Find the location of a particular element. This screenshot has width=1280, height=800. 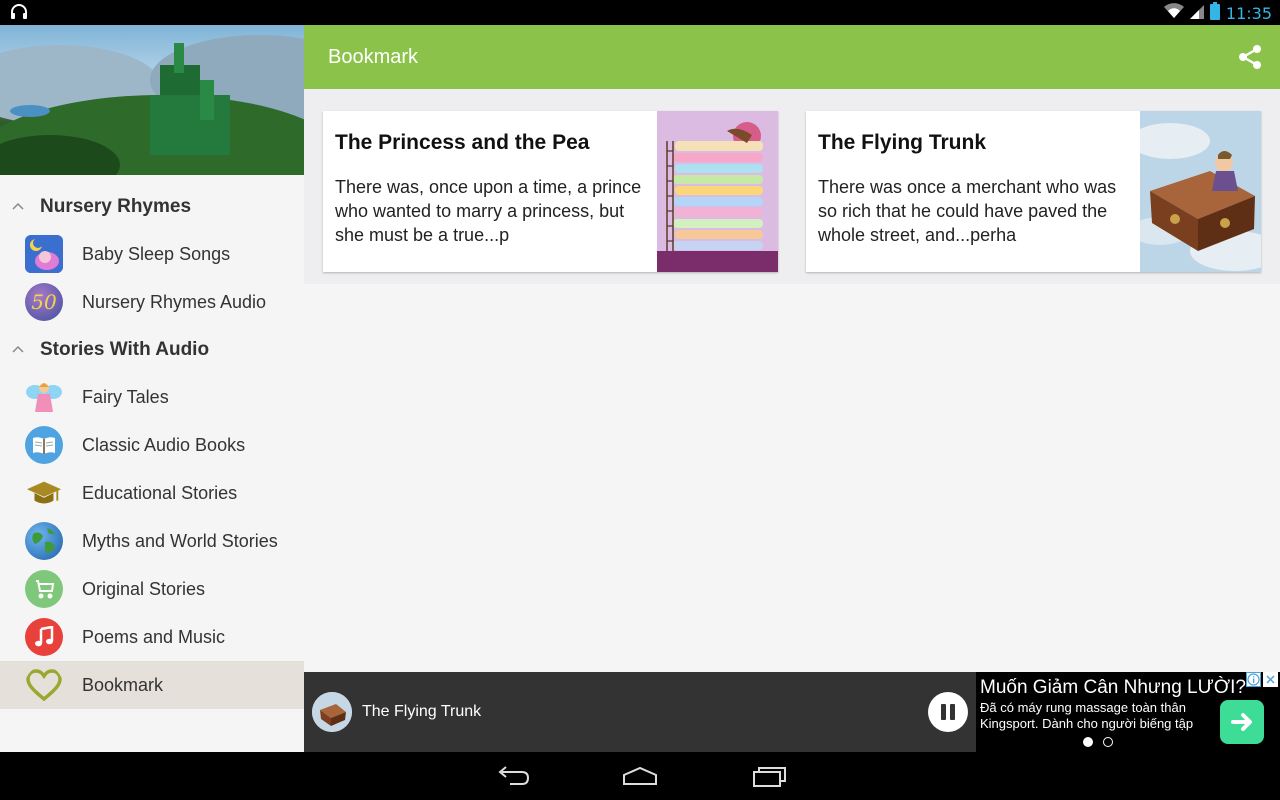

battery-icon is located at coordinates (1214, 13).